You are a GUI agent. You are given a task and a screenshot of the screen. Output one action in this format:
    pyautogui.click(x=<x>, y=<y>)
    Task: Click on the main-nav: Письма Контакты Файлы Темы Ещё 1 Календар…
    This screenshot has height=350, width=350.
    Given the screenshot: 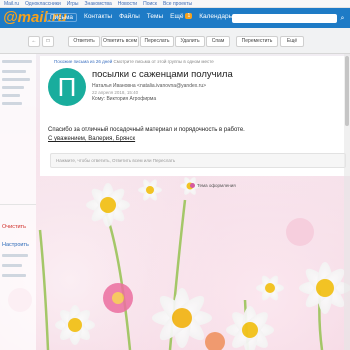 What is the action you would take?
    pyautogui.click(x=139, y=17)
    